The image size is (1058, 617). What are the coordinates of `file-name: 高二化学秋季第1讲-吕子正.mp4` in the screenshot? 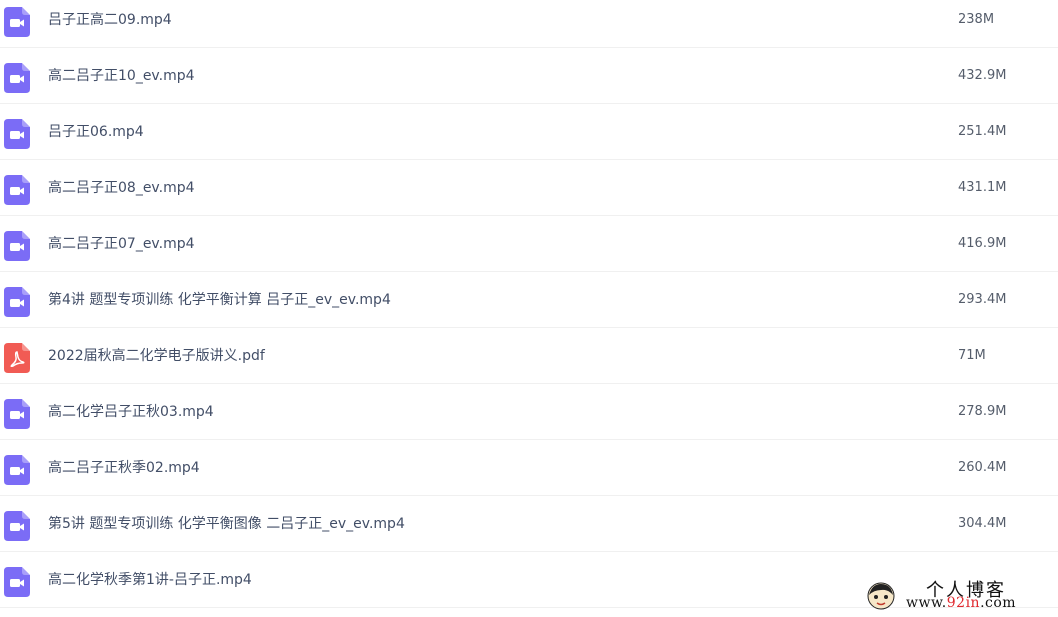 It's located at (150, 580).